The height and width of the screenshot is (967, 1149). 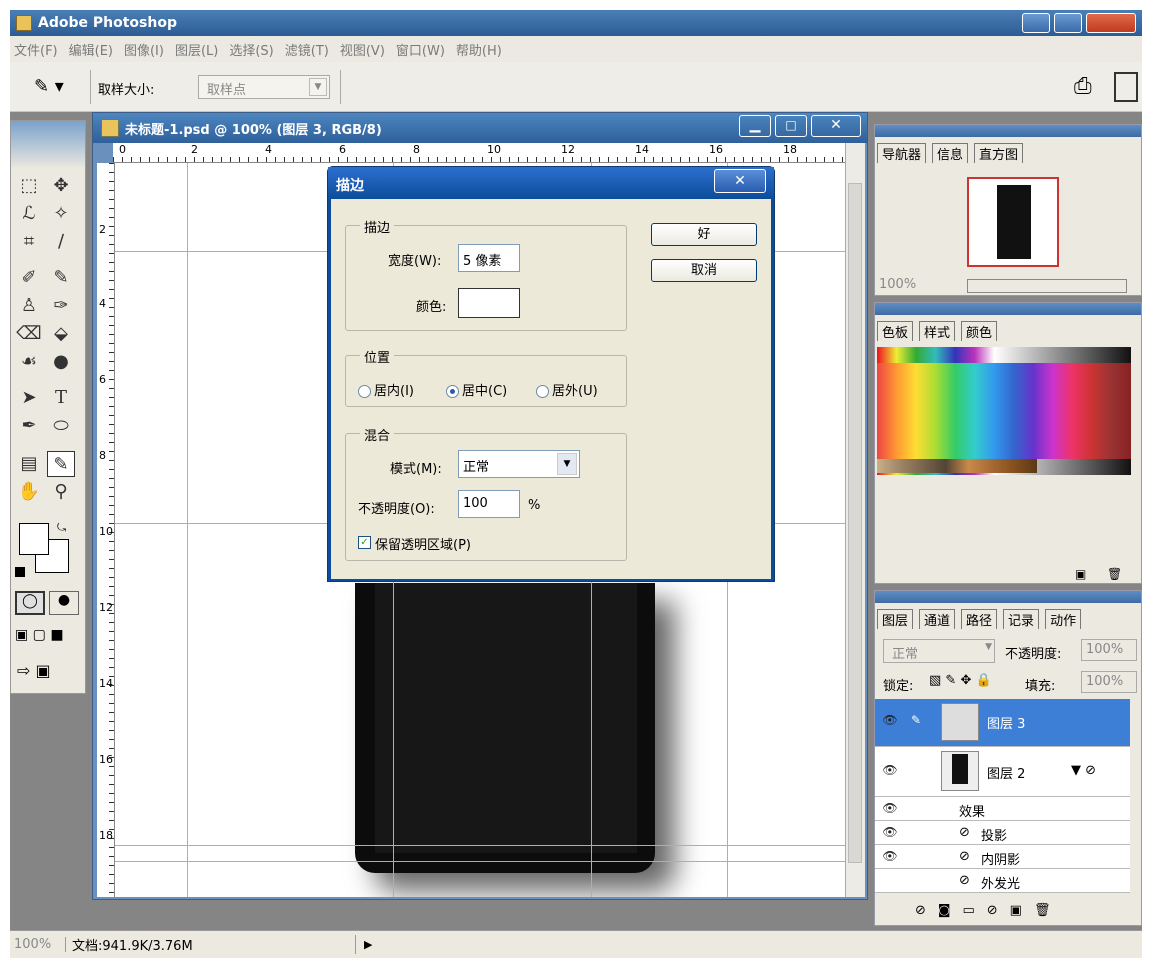 What do you see at coordinates (1006, 722) in the screenshot?
I see `layer-name: 图层 3` at bounding box center [1006, 722].